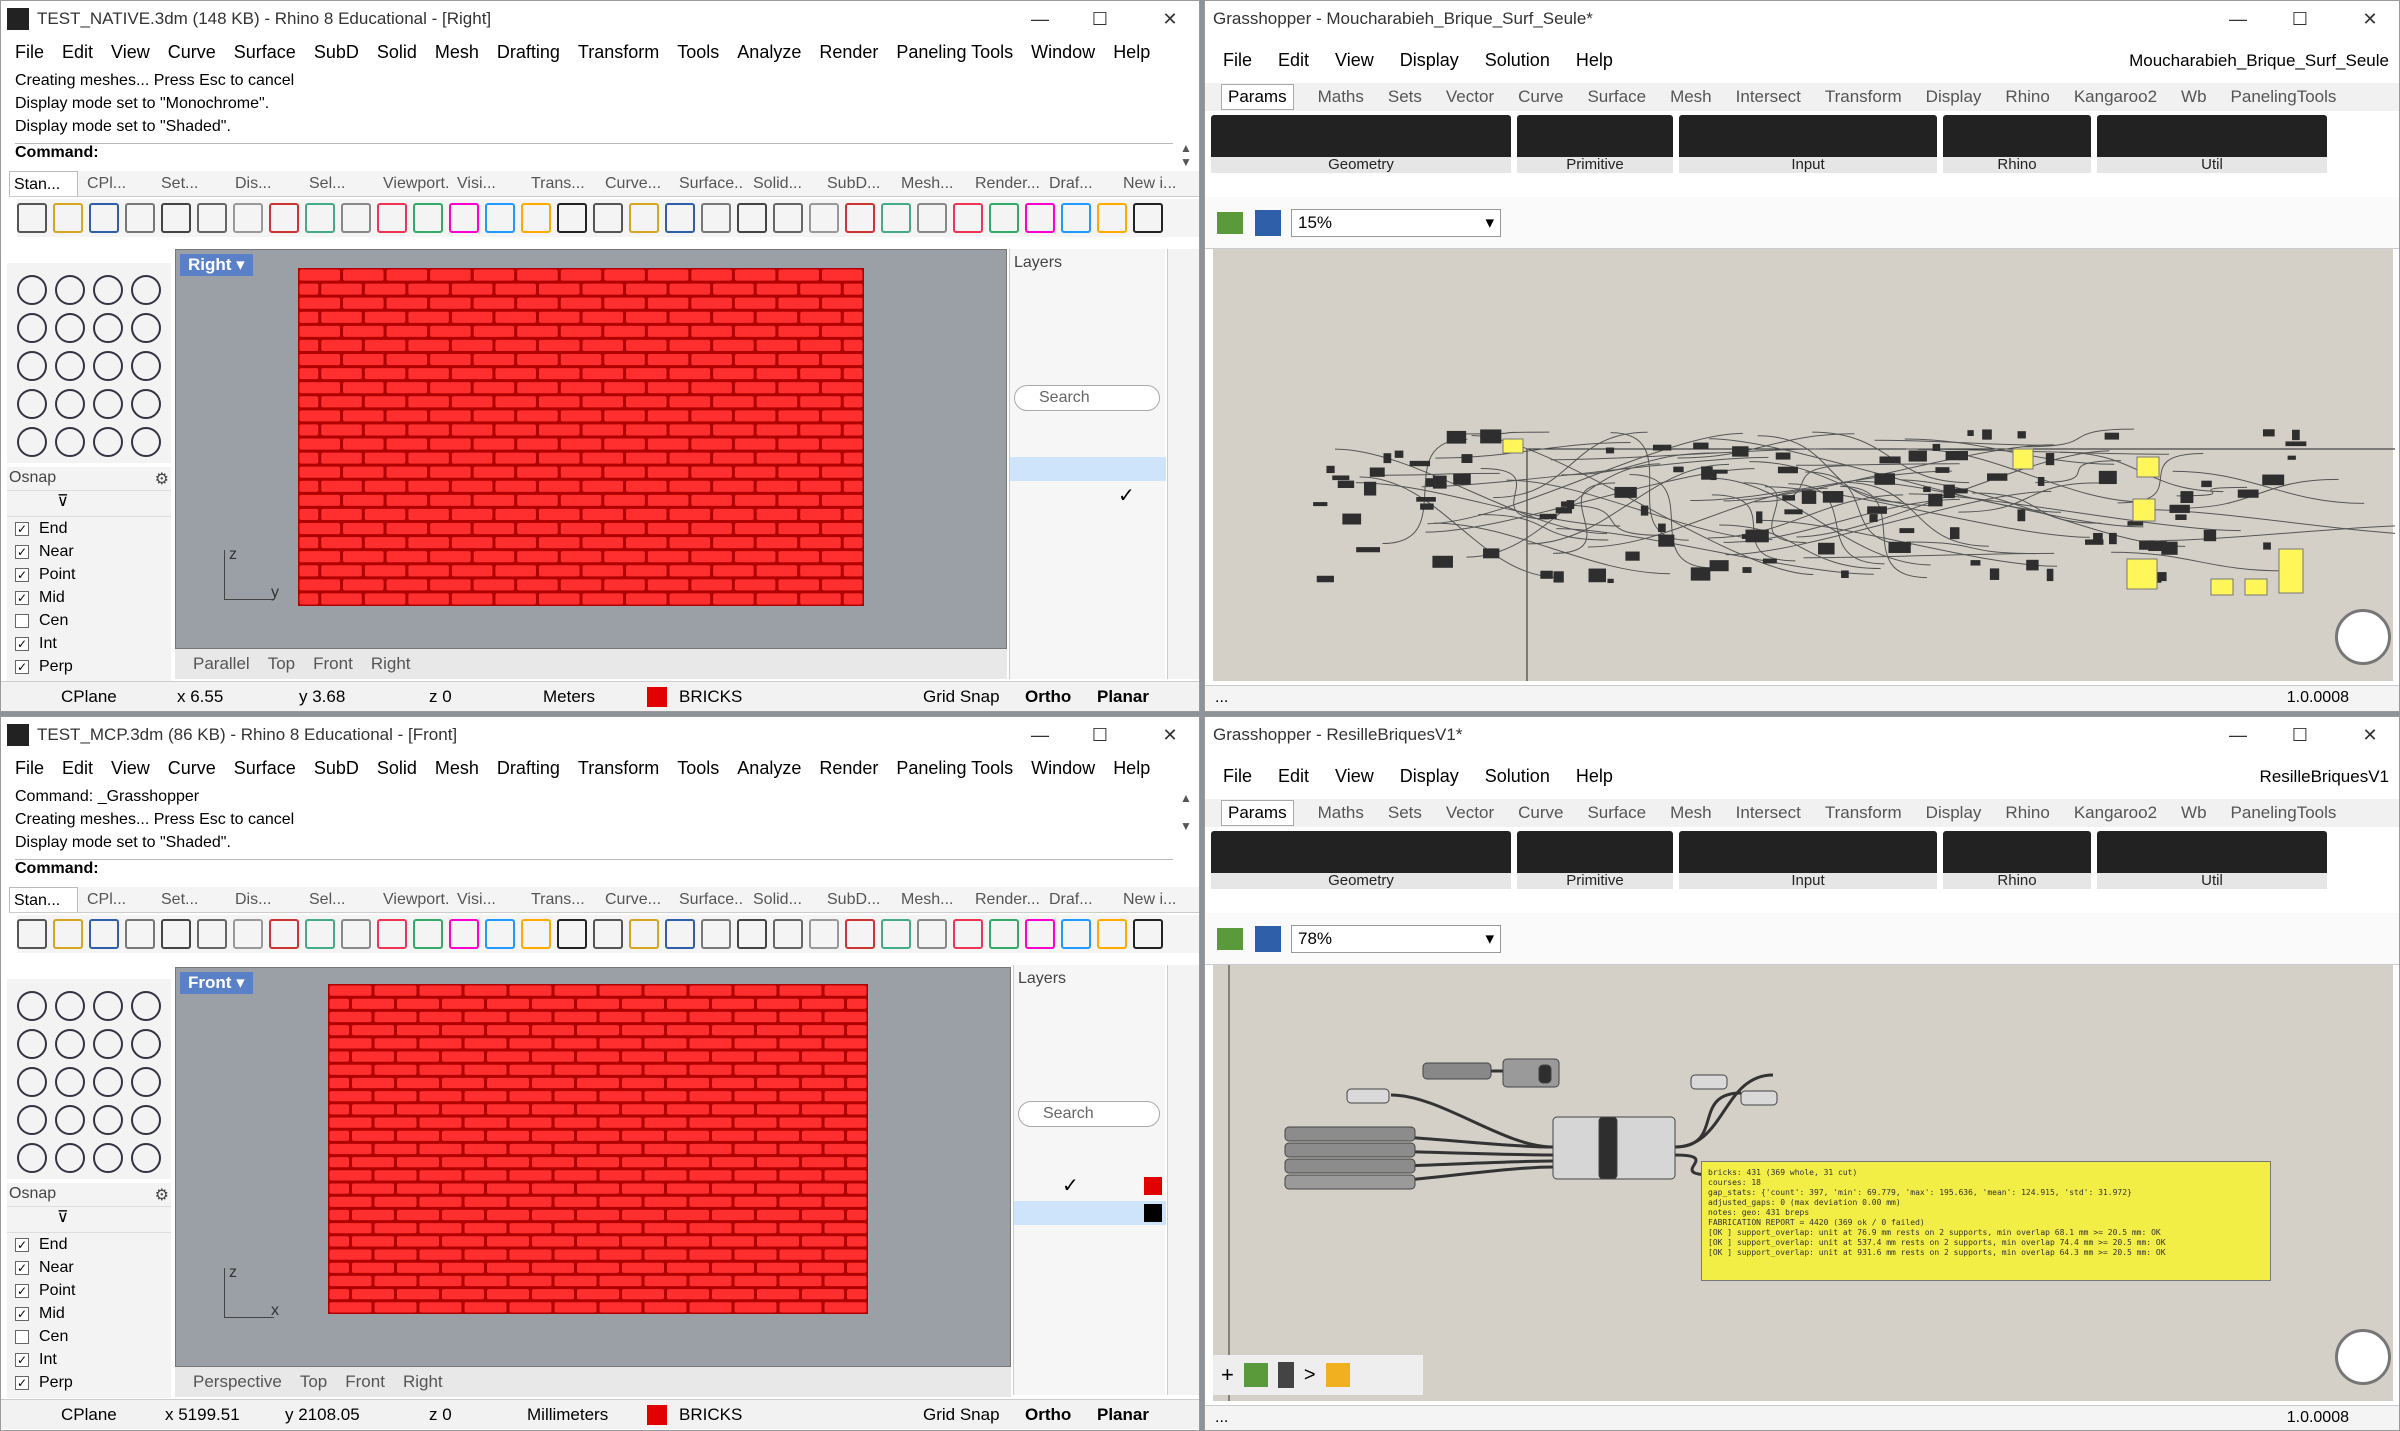 Image resolution: width=2400 pixels, height=1431 pixels. I want to click on ribbon-tab-6: Mesh, so click(1691, 97).